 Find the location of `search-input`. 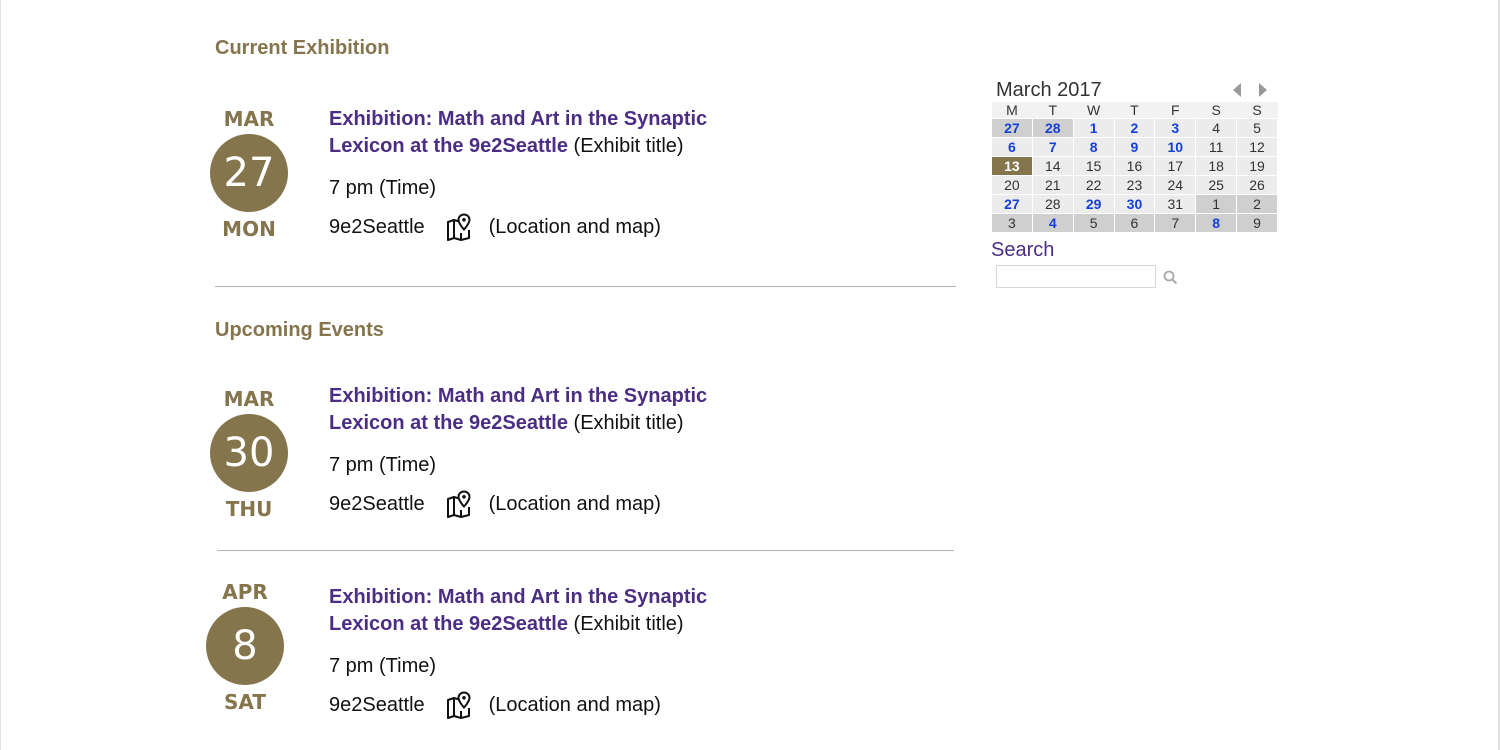

search-input is located at coordinates (1076, 276).